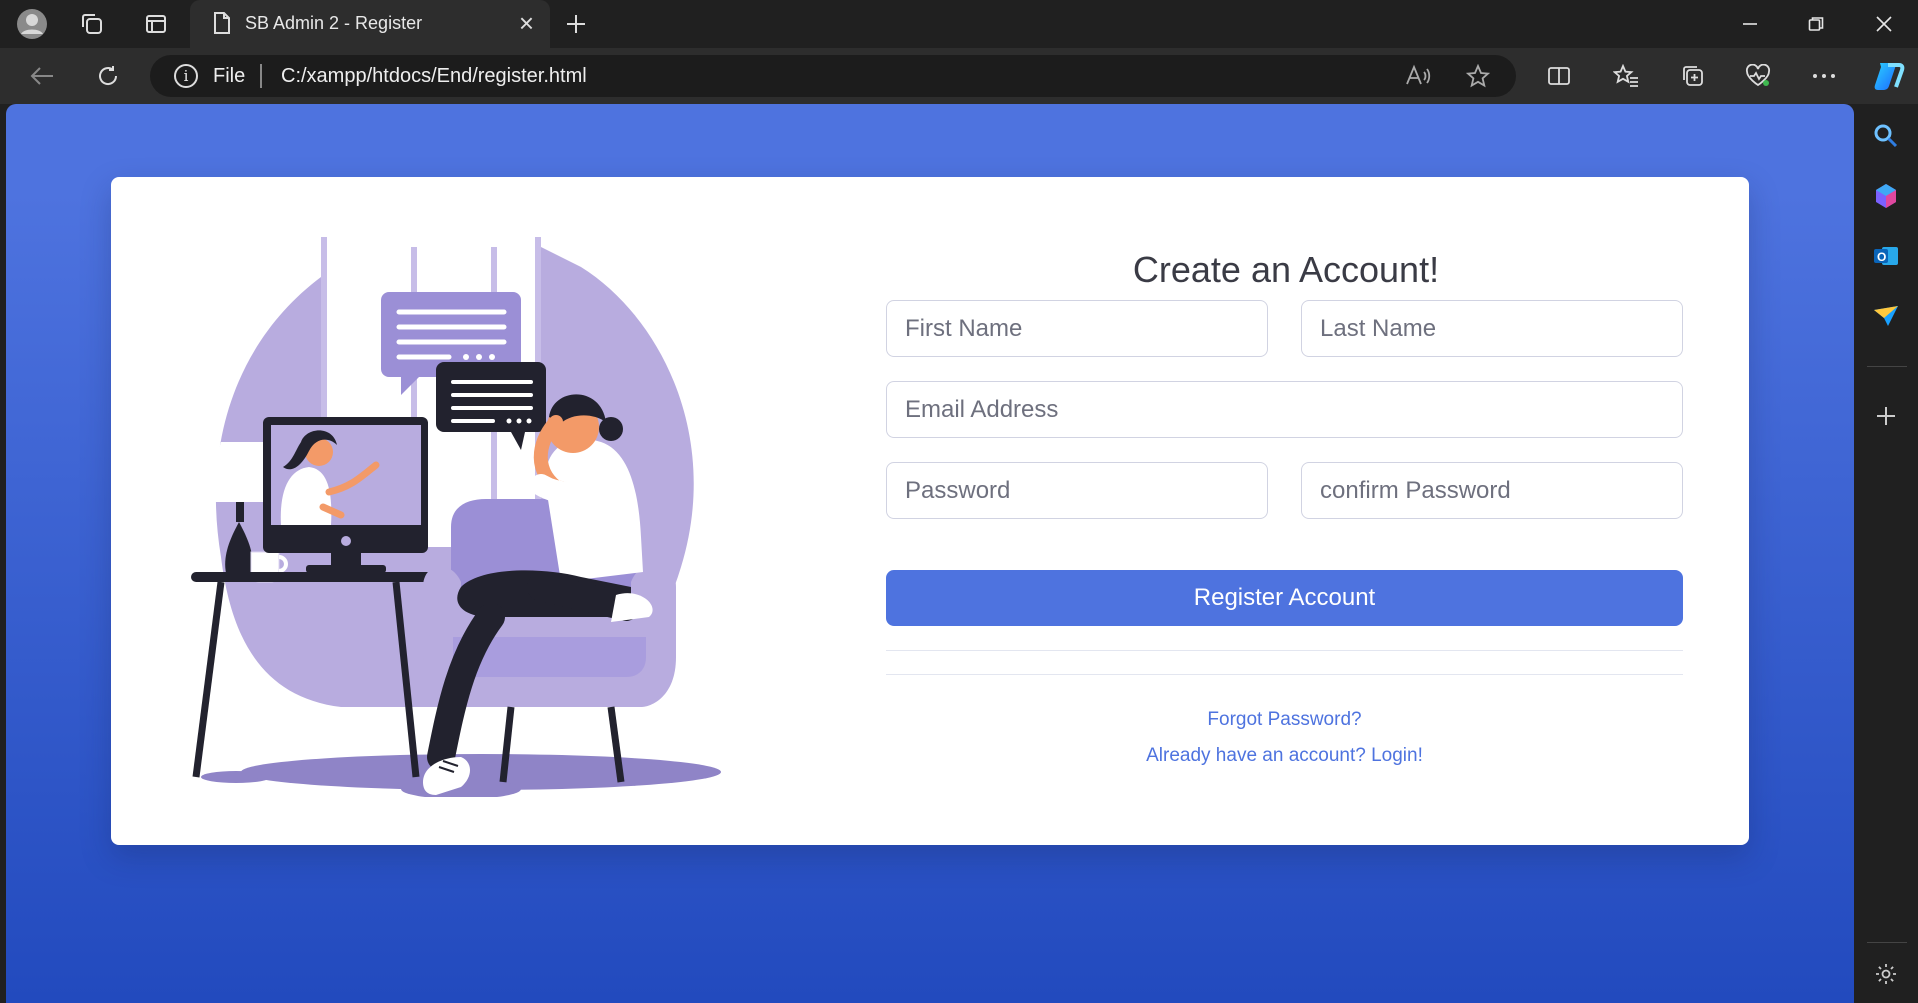  I want to click on confirm-password-input, so click(1492, 490).